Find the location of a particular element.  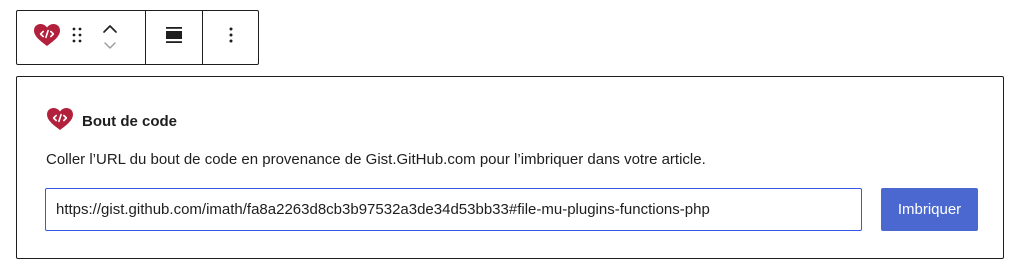

move-down-button is located at coordinates (110, 46).